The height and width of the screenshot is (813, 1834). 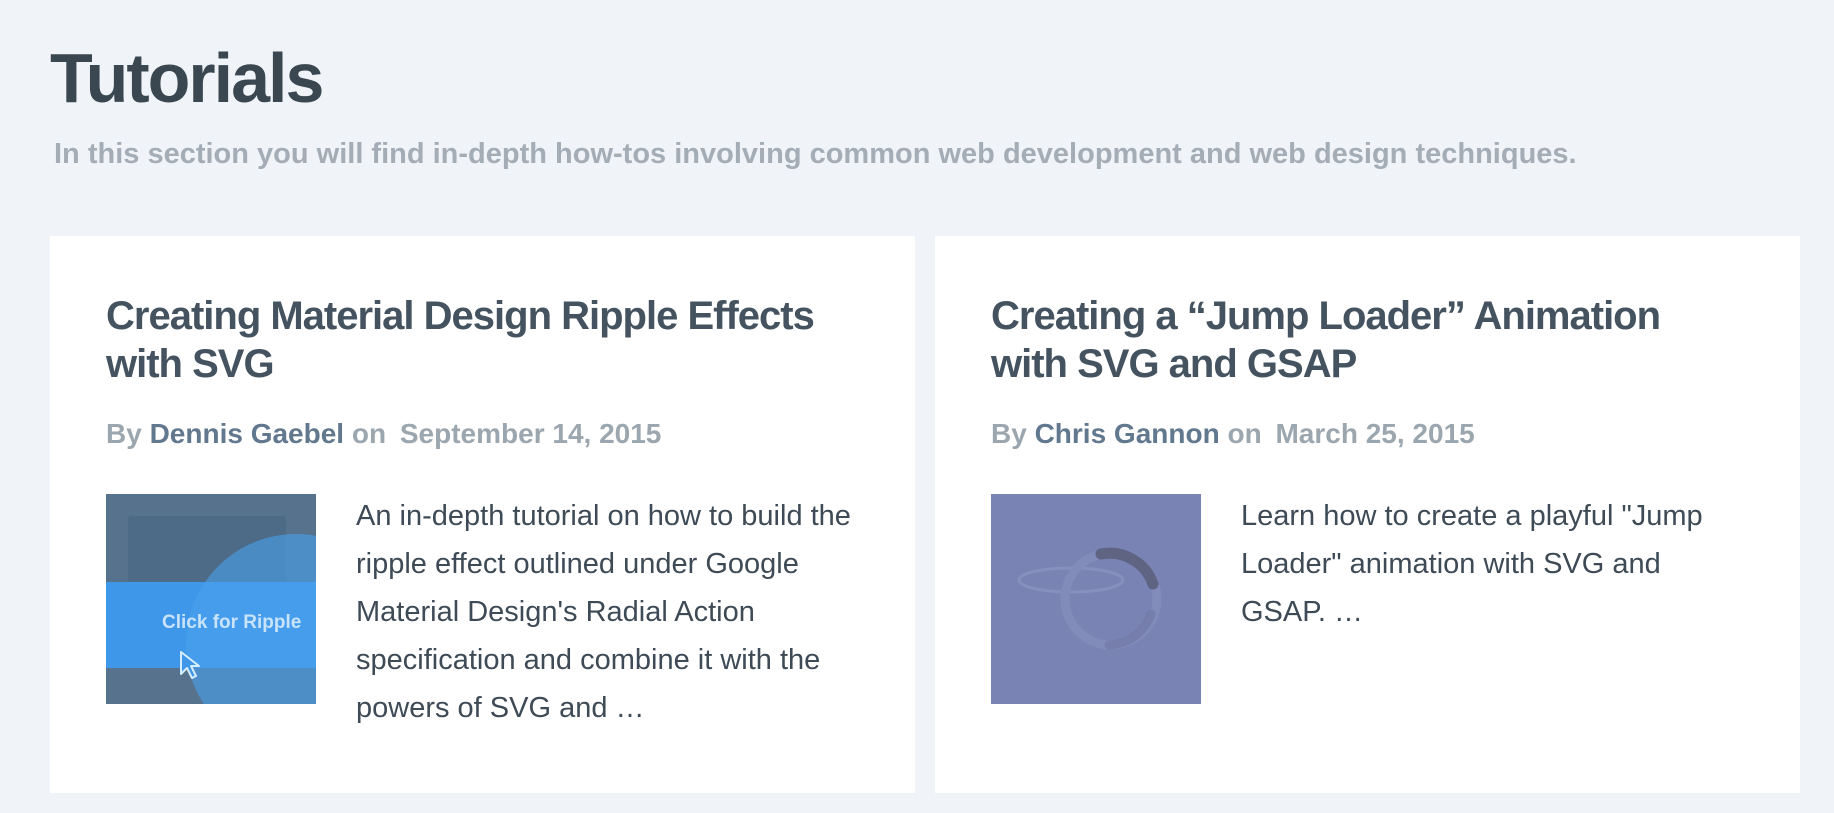 What do you see at coordinates (232, 622) in the screenshot?
I see `thumbnail-caption: Click for Ripple` at bounding box center [232, 622].